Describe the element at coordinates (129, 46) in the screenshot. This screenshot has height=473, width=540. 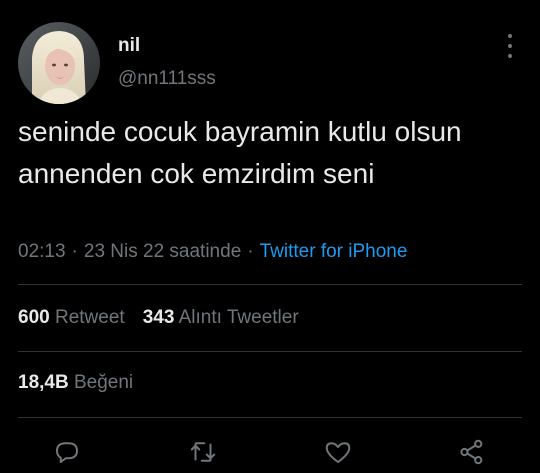
I see `display-name: nil` at that location.